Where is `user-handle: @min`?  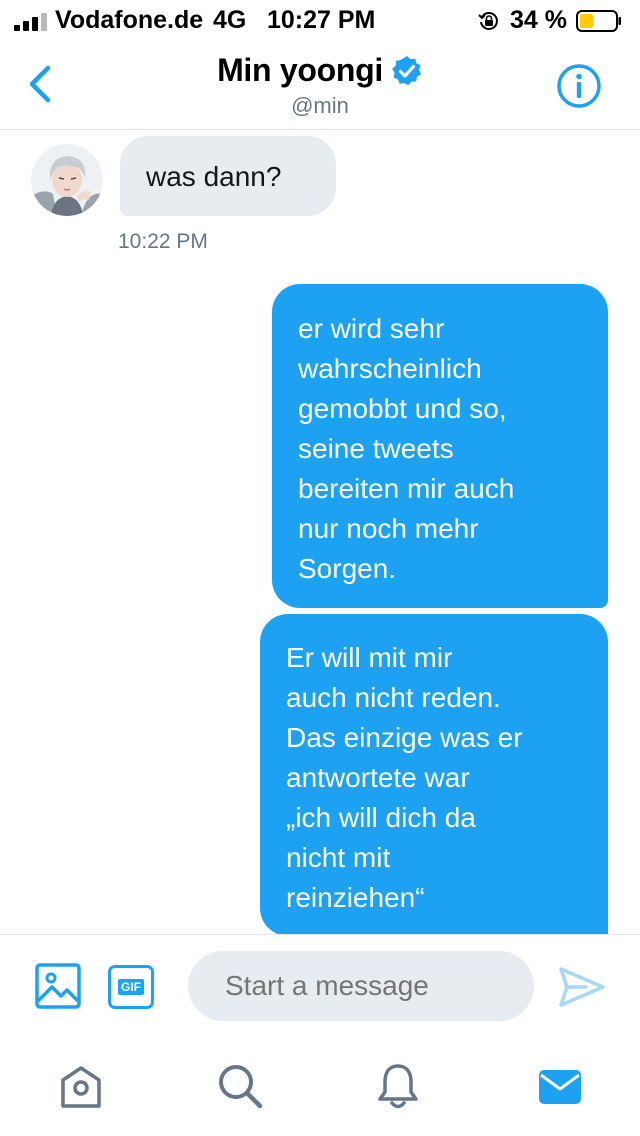
user-handle: @min is located at coordinates (320, 105).